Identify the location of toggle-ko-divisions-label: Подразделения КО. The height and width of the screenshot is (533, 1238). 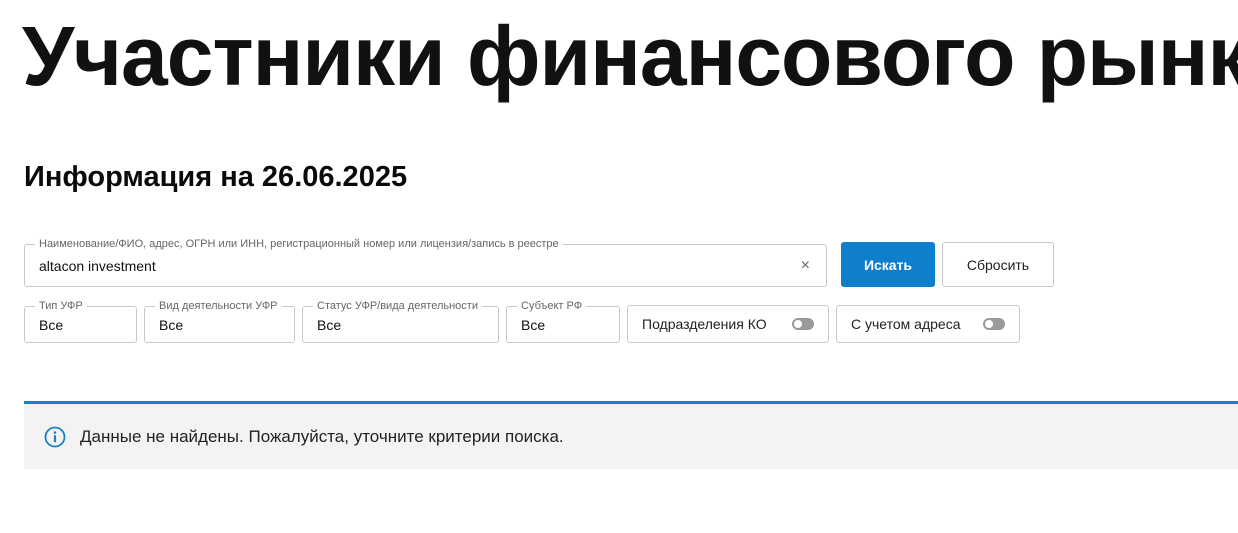
(704, 324).